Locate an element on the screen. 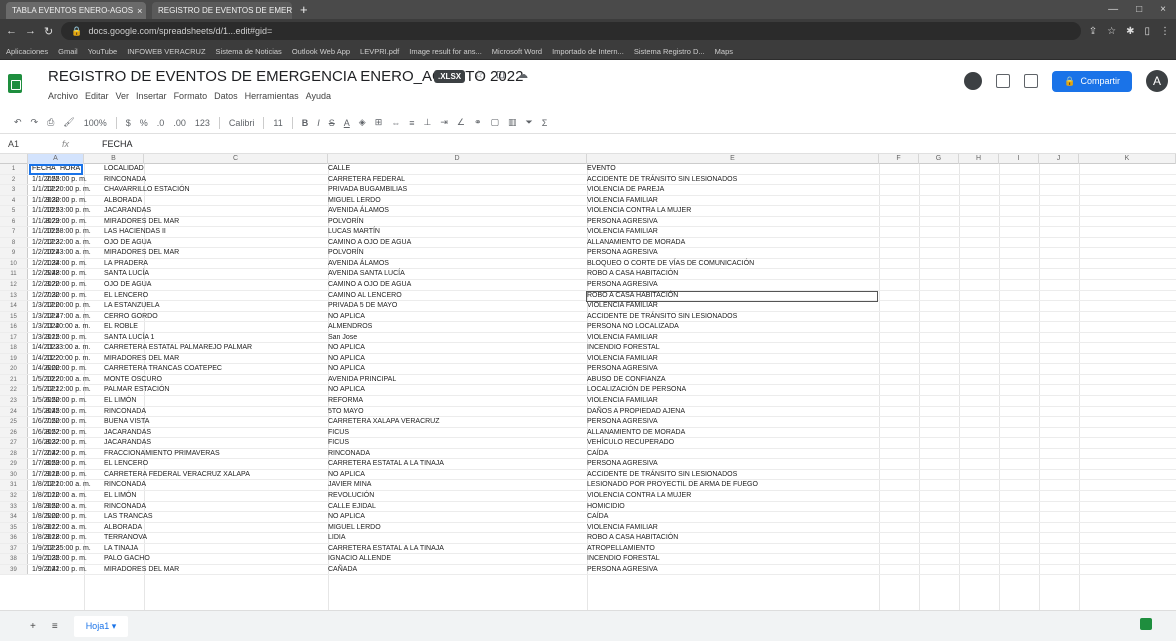 The image size is (1176, 641). cell-calle: CAMINO A OJO DE AGUA is located at coordinates (369, 285).